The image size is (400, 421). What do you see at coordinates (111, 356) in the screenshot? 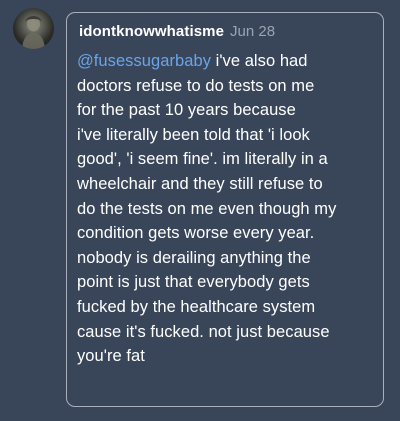
I see `reply-line: you're fat` at bounding box center [111, 356].